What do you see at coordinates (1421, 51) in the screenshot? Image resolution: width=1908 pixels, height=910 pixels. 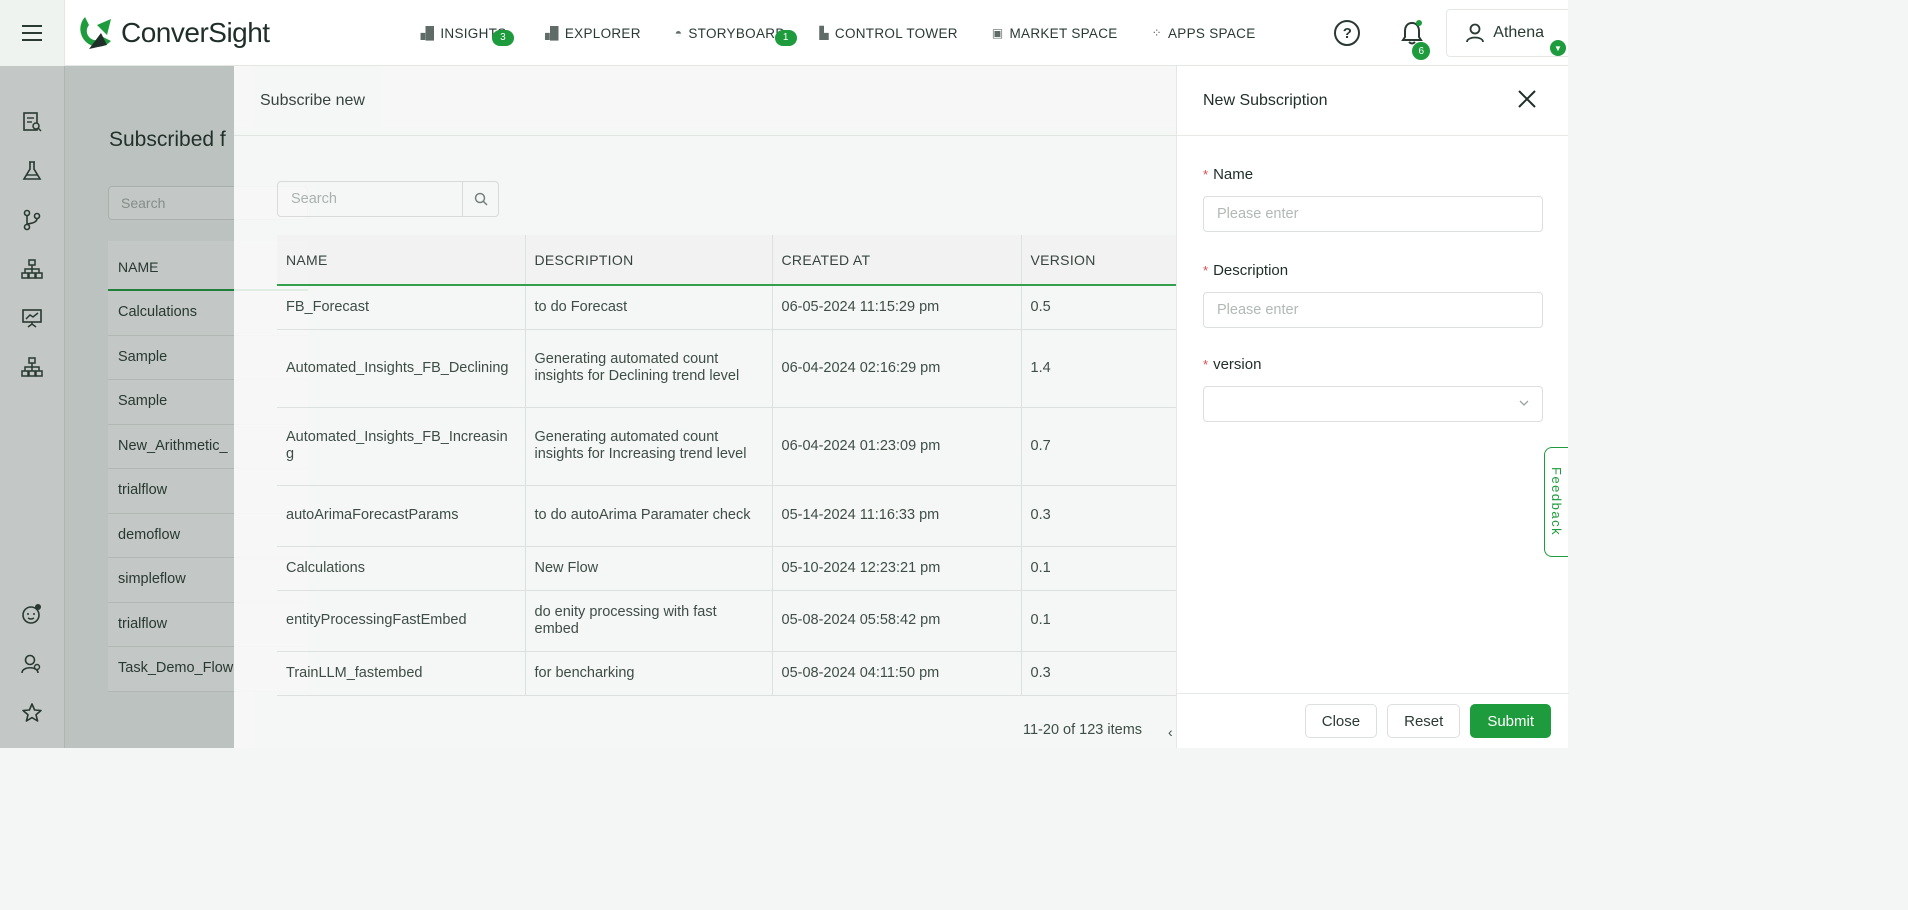 I see `notification-count-badge: 6` at bounding box center [1421, 51].